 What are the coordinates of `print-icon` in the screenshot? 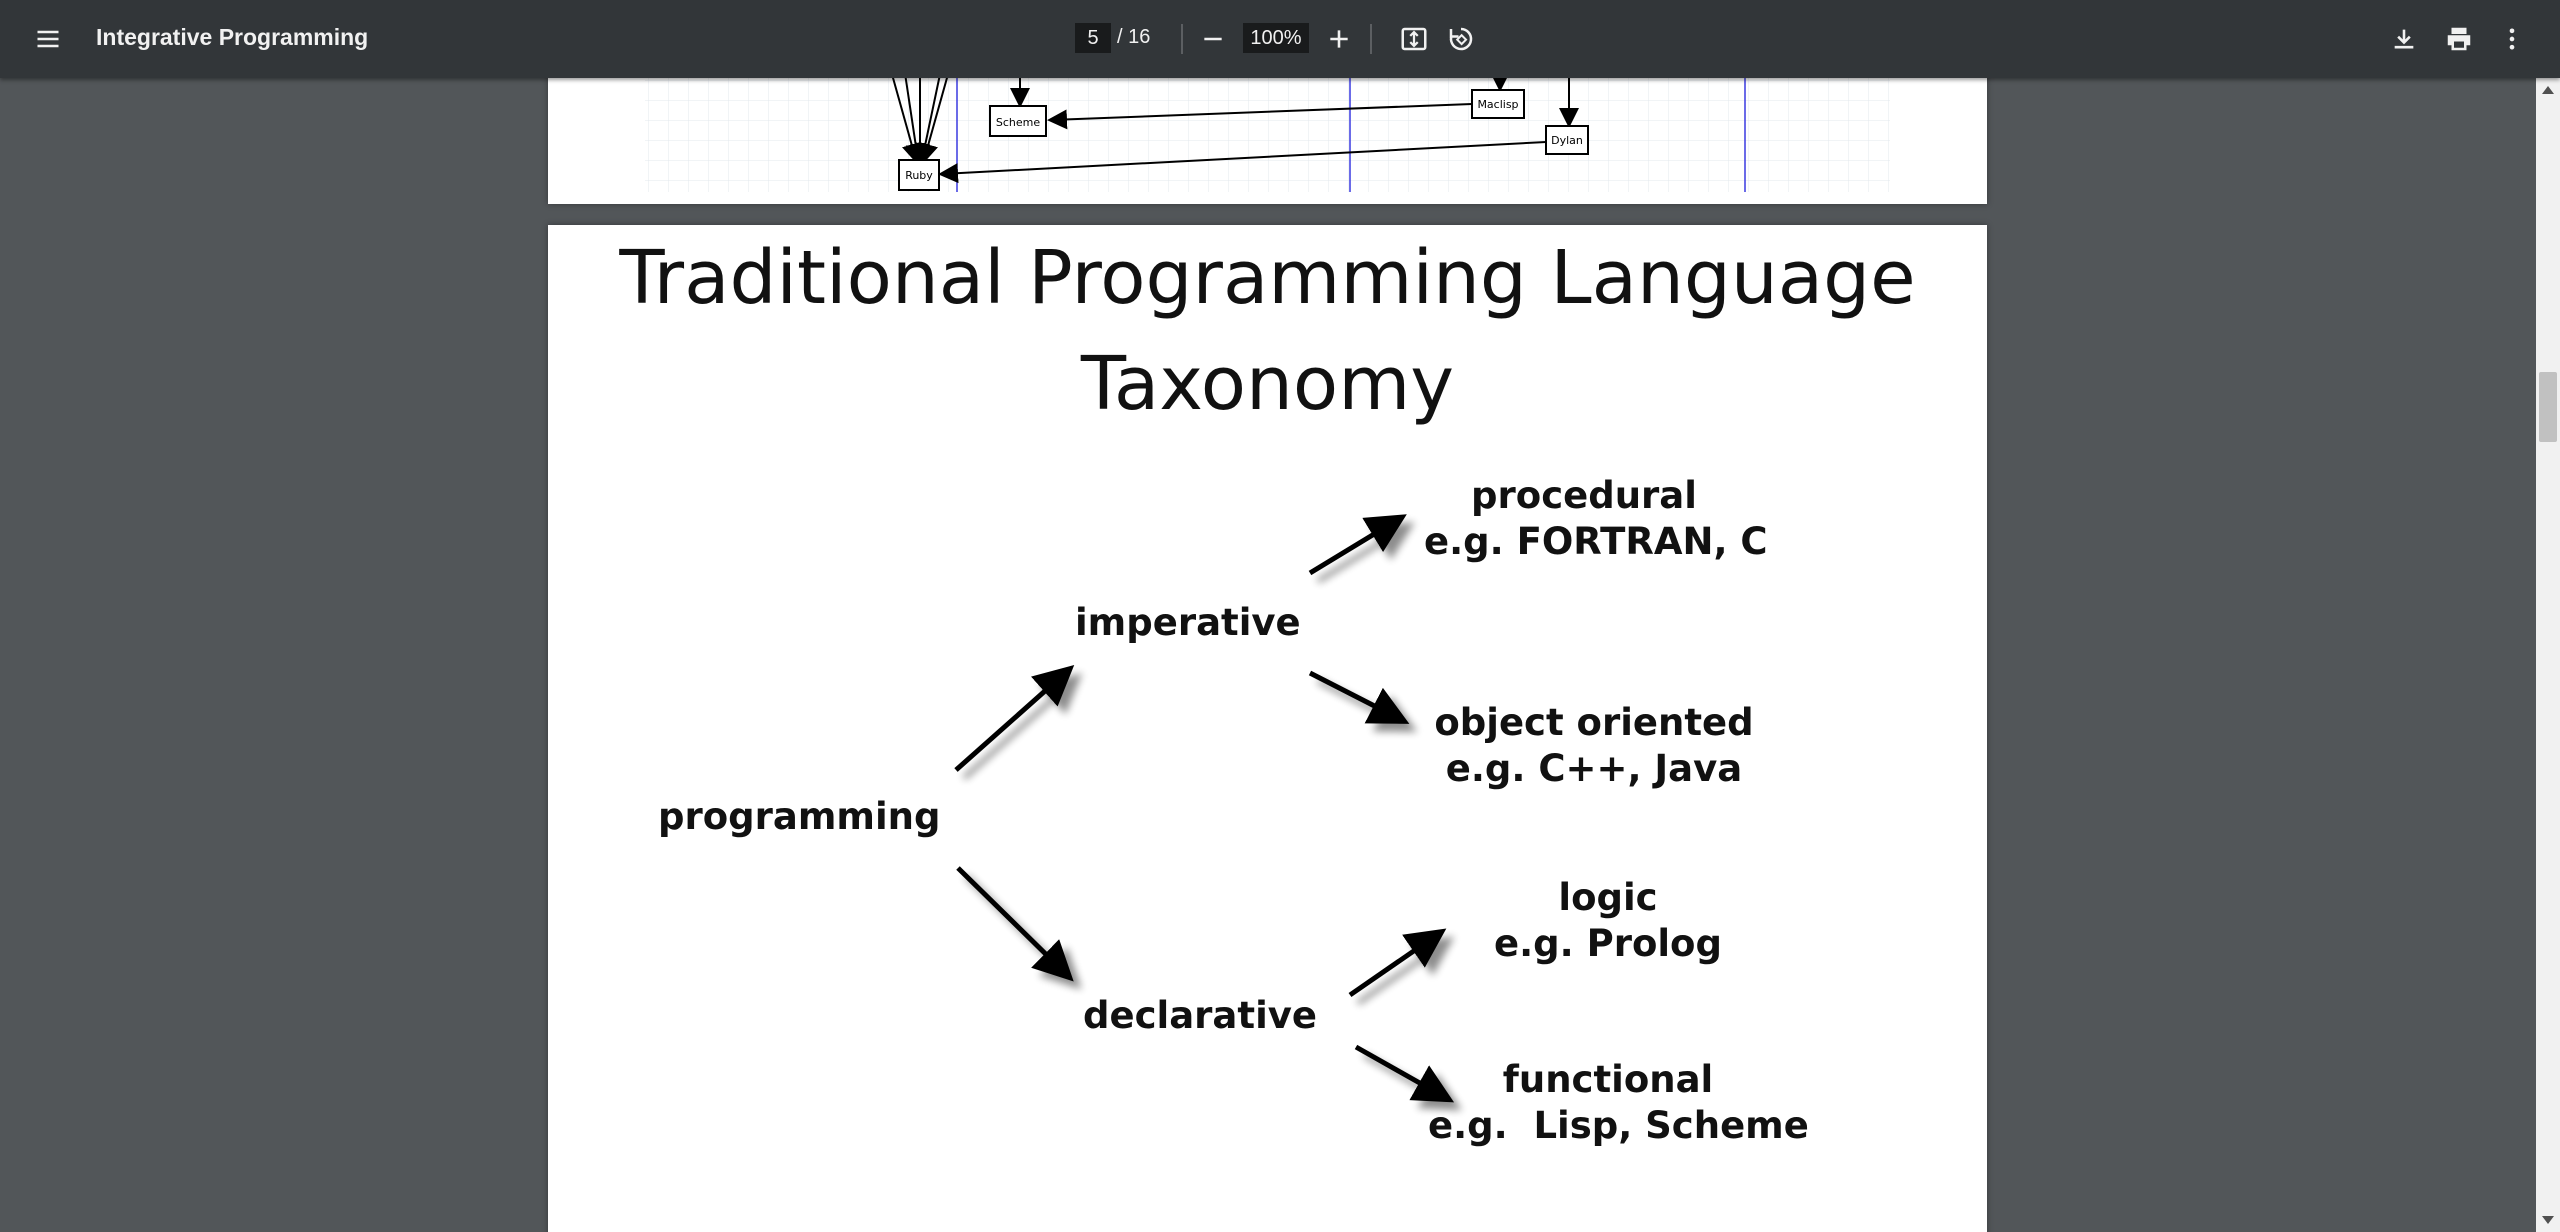 It's located at (2459, 39).